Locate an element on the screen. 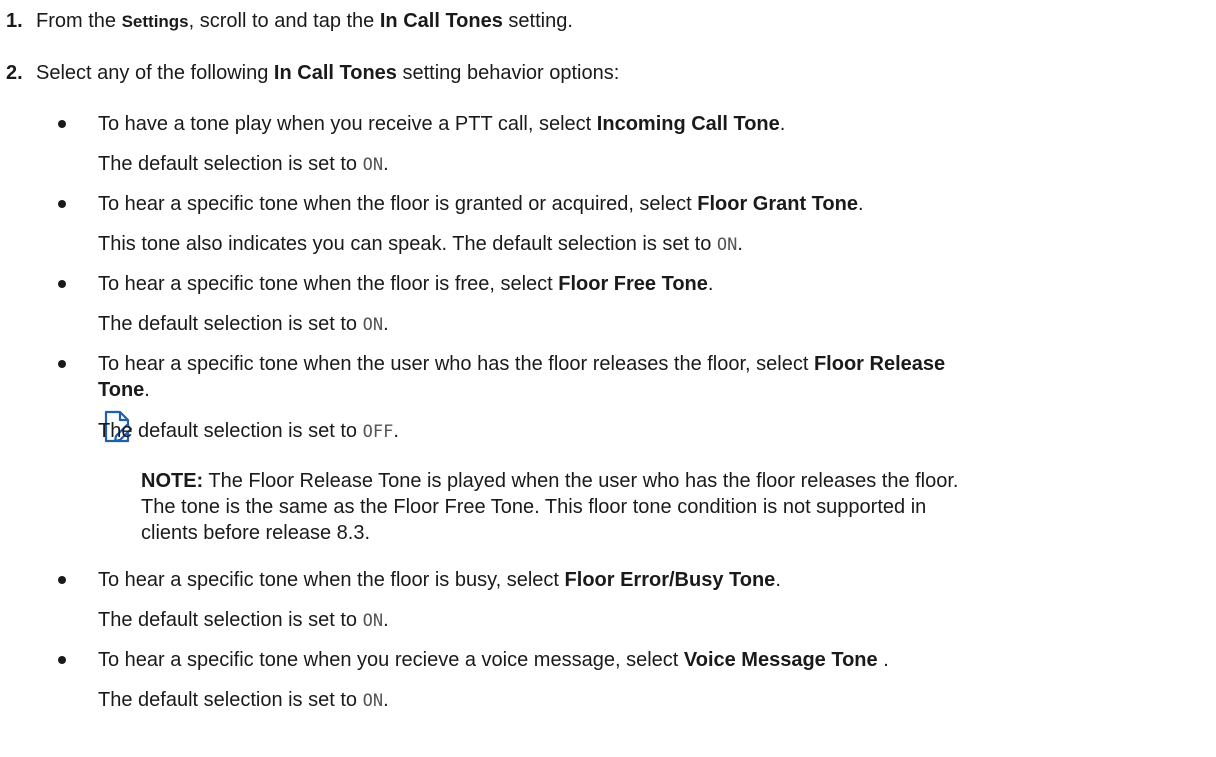  default-value: OFF is located at coordinates (378, 432).